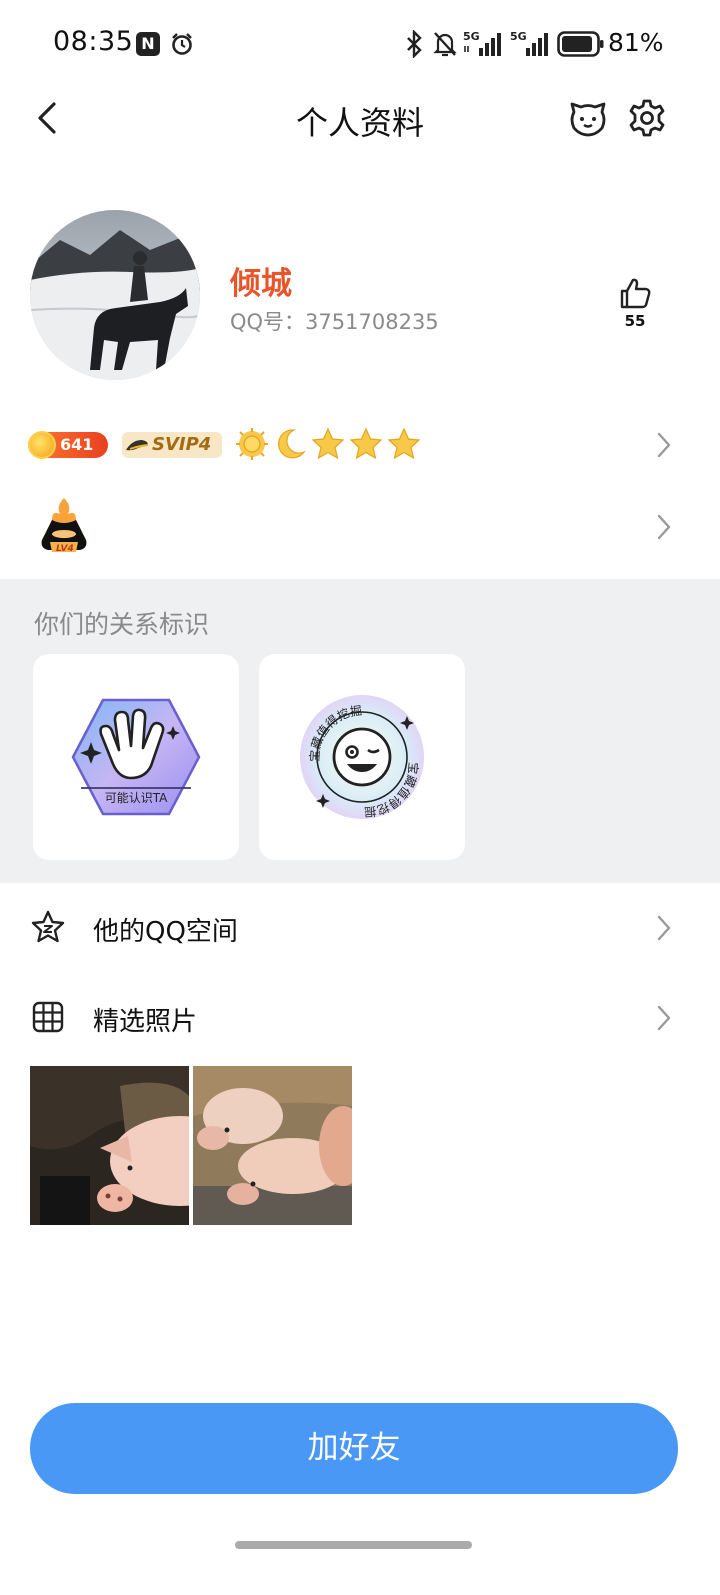  Describe the element at coordinates (77, 444) in the screenshot. I see `coin-value: 641` at that location.